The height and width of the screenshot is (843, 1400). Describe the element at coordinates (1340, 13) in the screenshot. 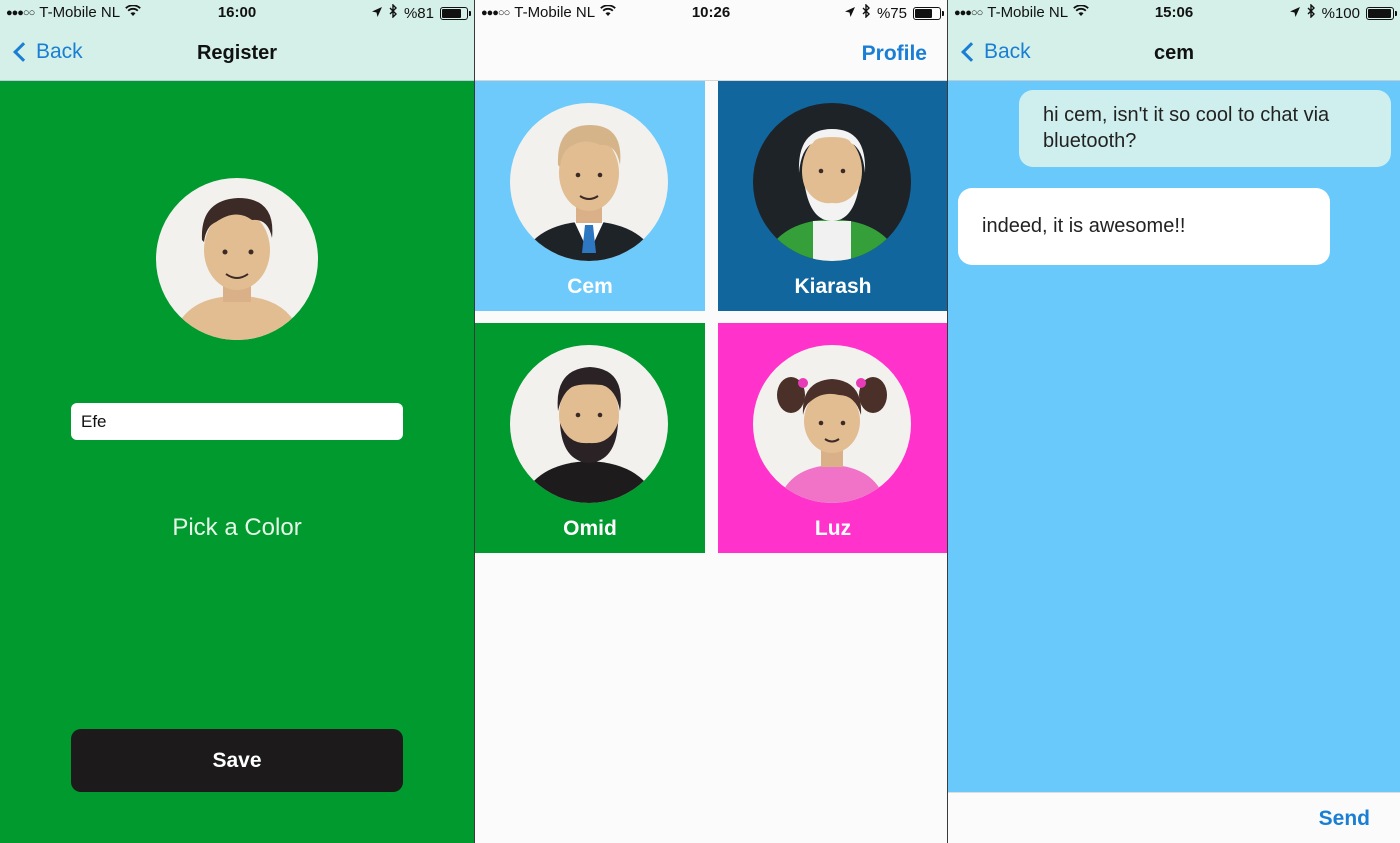

I see `battery-percent: %100` at that location.